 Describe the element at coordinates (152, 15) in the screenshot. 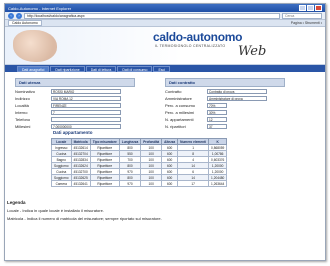

I see `url-input: http://localhost/caldo/anagrafica.aspx` at that location.